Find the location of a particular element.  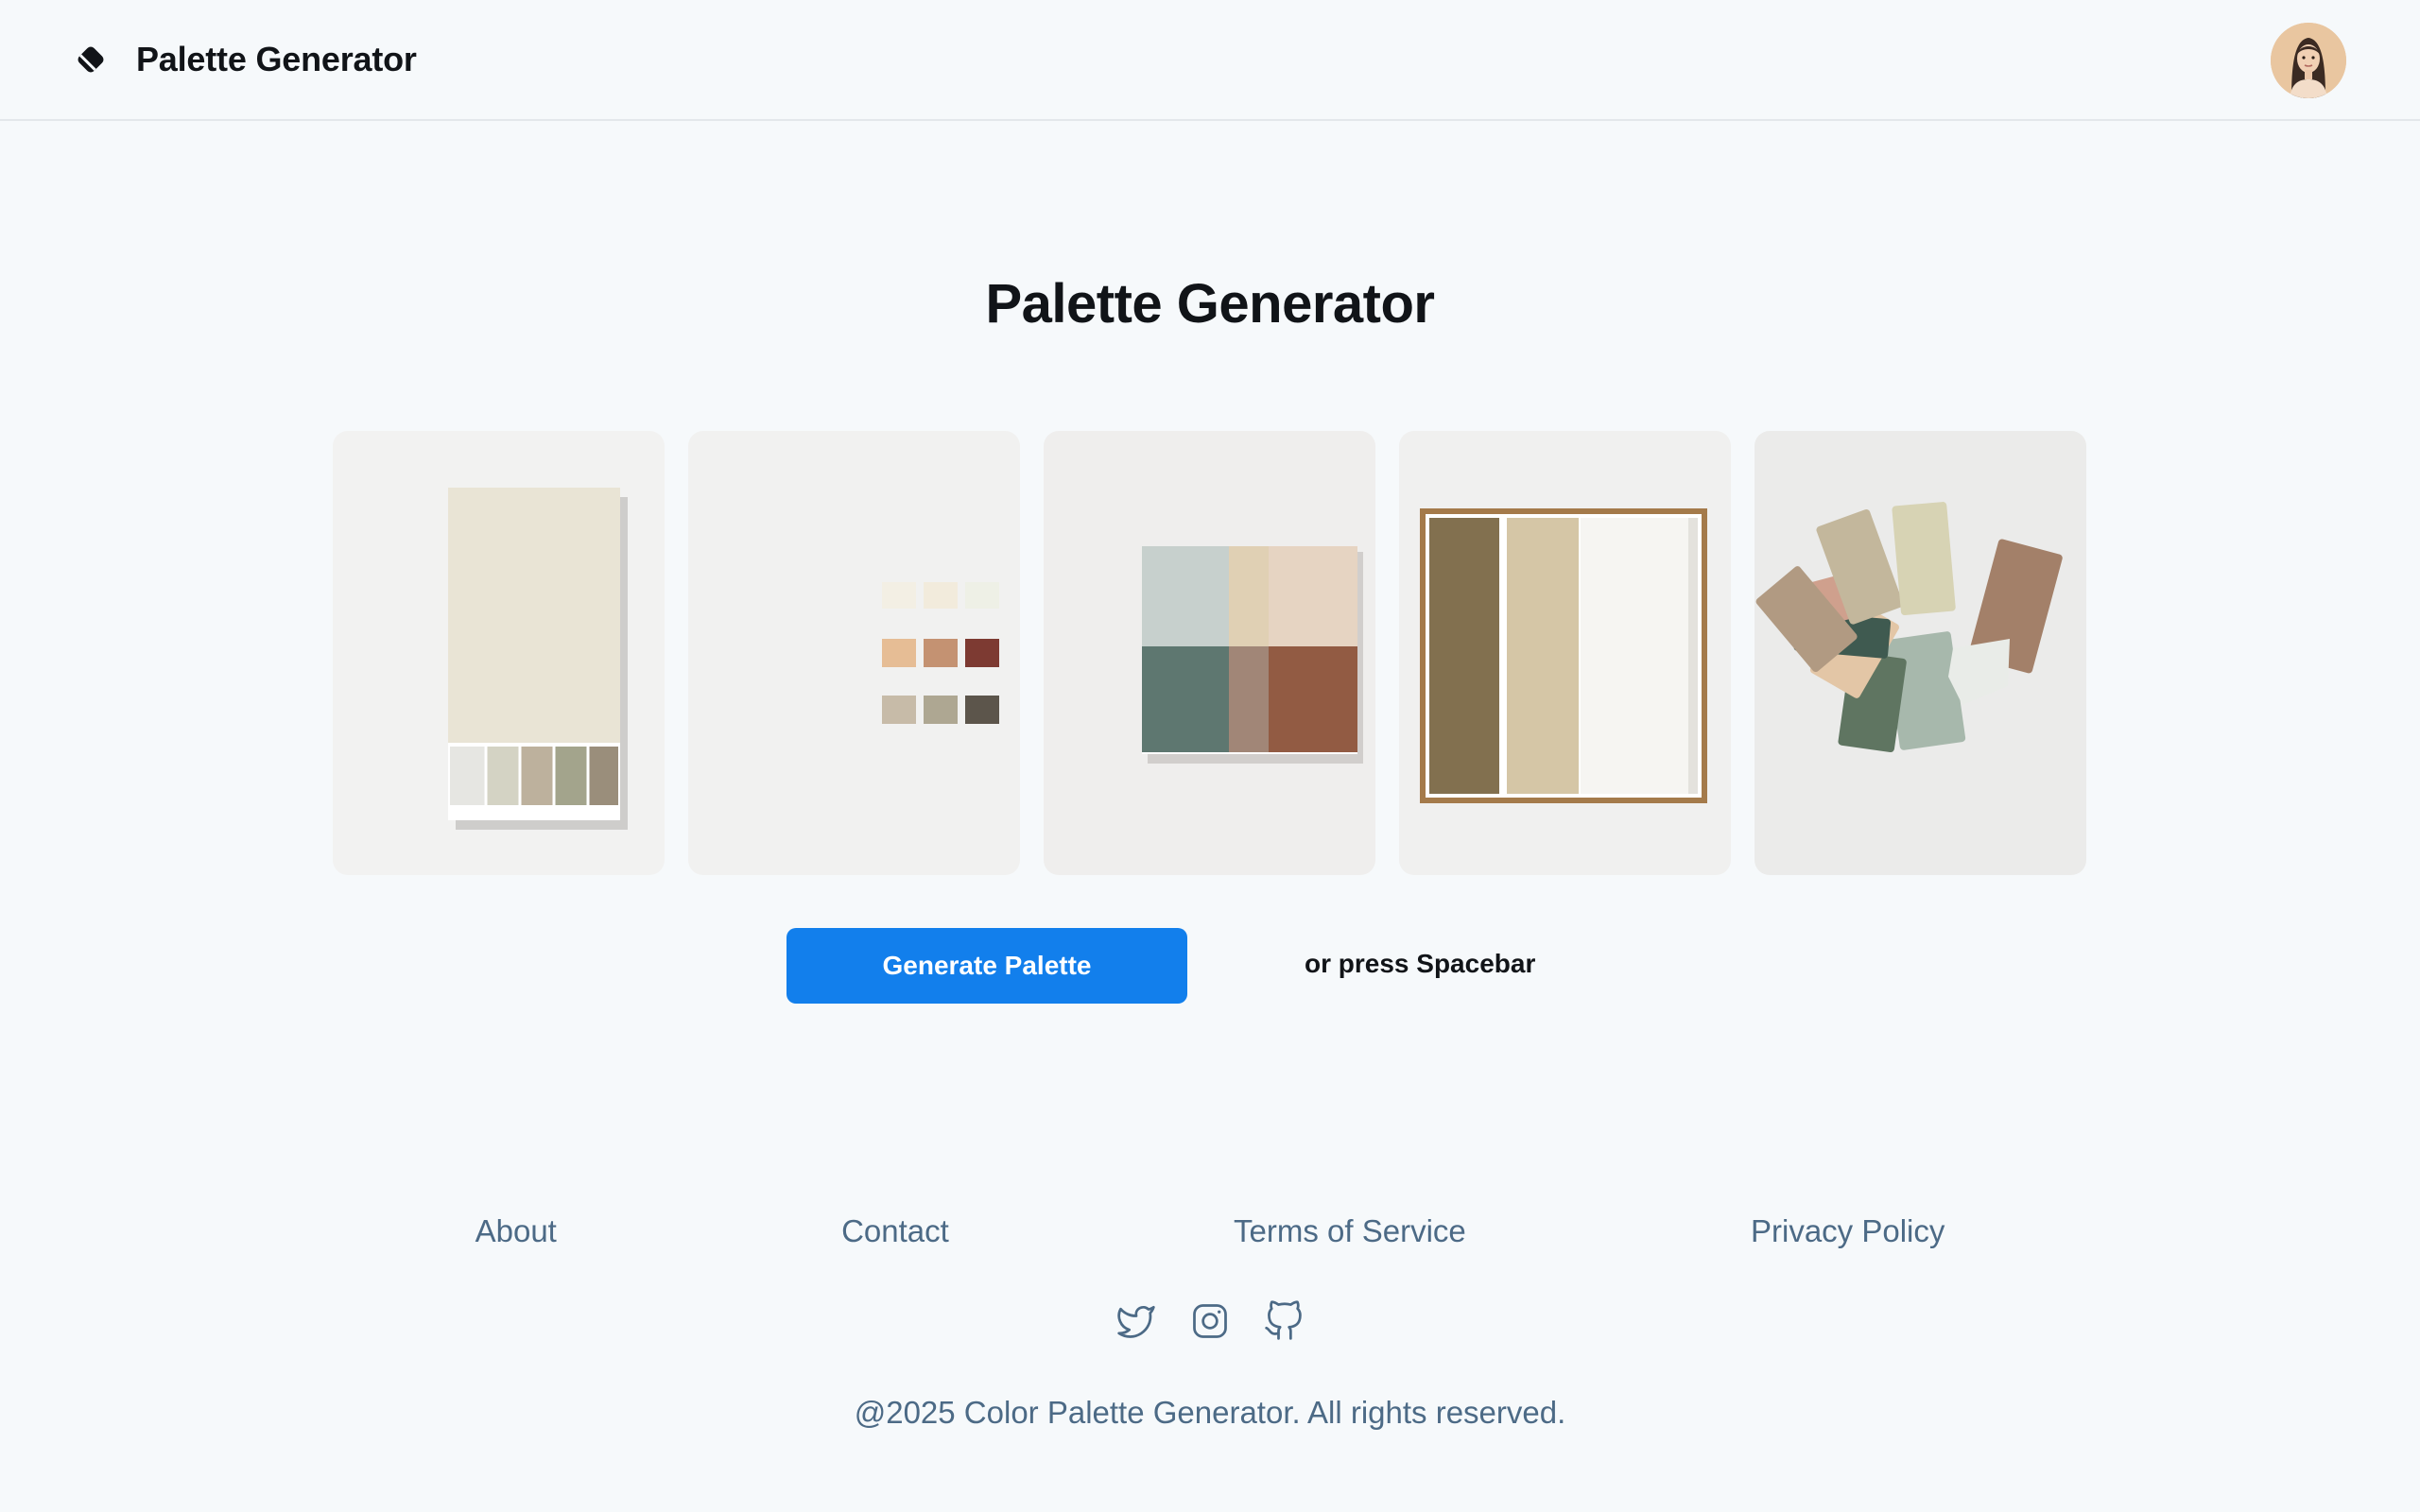

instagram-icon is located at coordinates (1210, 1321).